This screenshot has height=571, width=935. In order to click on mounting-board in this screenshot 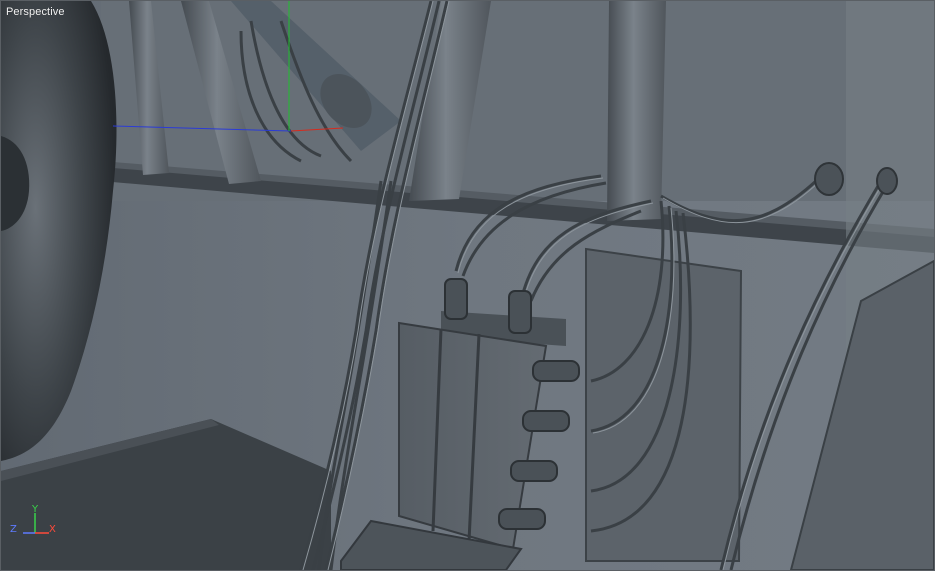, I will do `click(664, 404)`.